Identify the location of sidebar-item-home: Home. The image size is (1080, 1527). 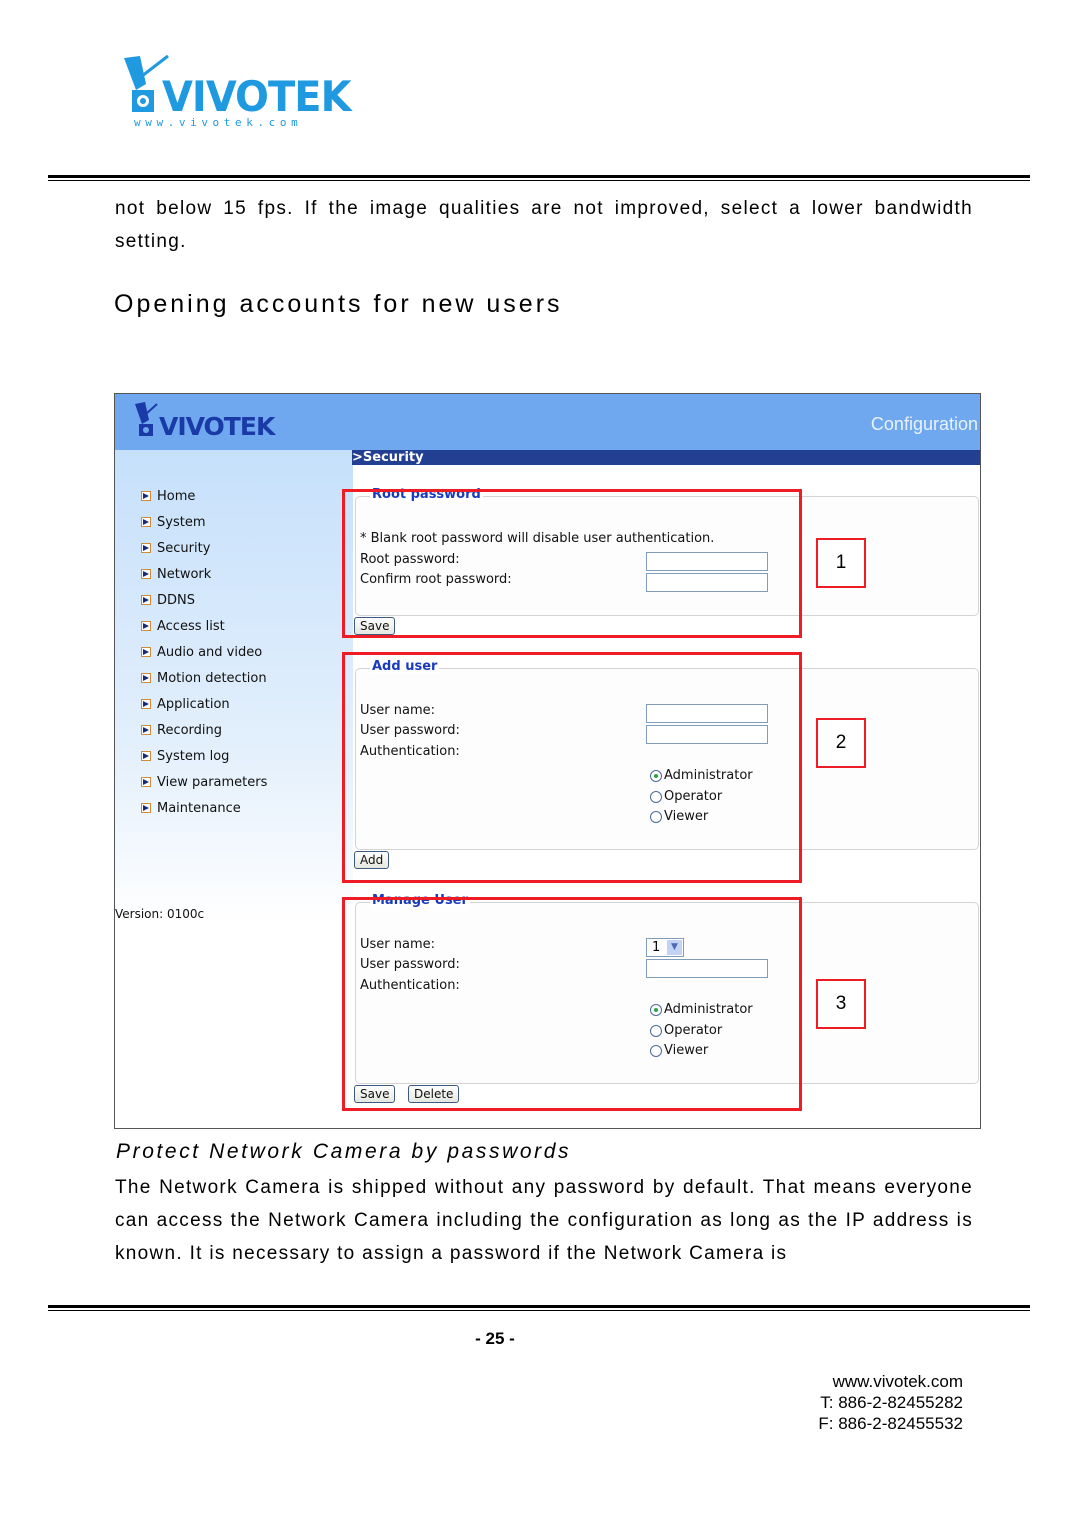
(168, 496).